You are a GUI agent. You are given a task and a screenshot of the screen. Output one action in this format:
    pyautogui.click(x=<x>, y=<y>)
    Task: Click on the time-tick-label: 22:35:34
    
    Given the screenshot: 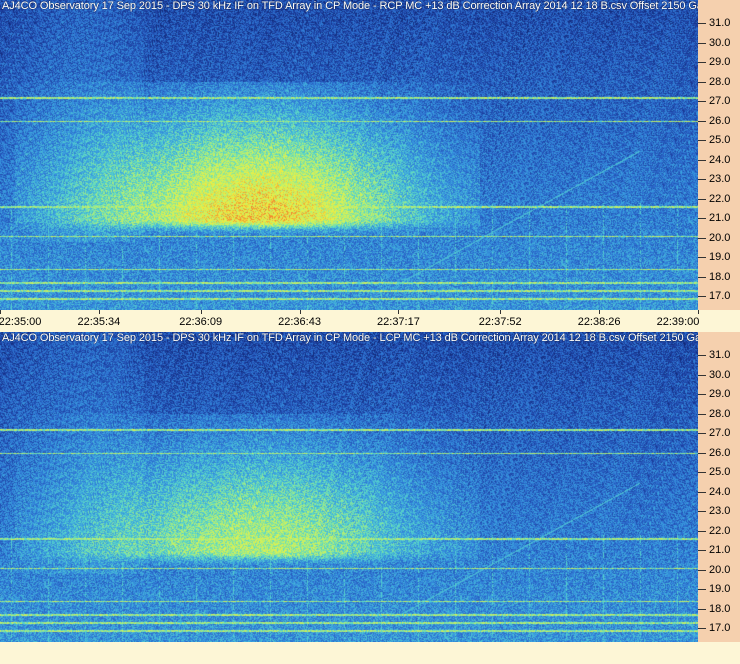 What is the action you would take?
    pyautogui.click(x=99, y=322)
    